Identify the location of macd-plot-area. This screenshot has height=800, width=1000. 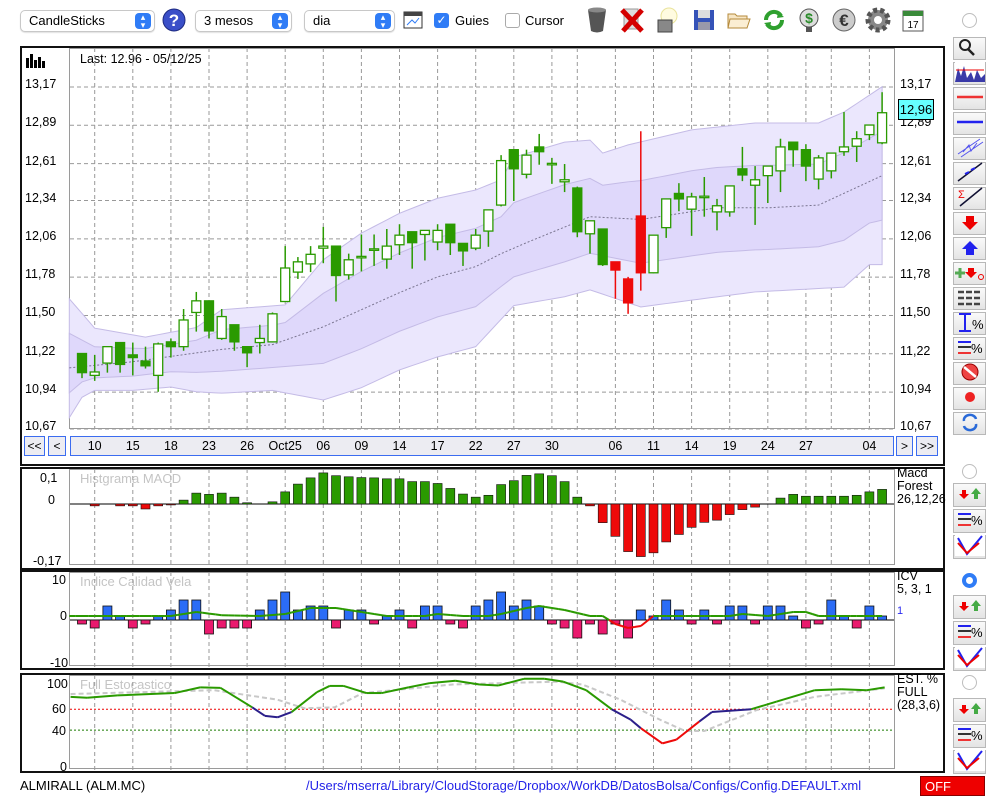
(482, 517).